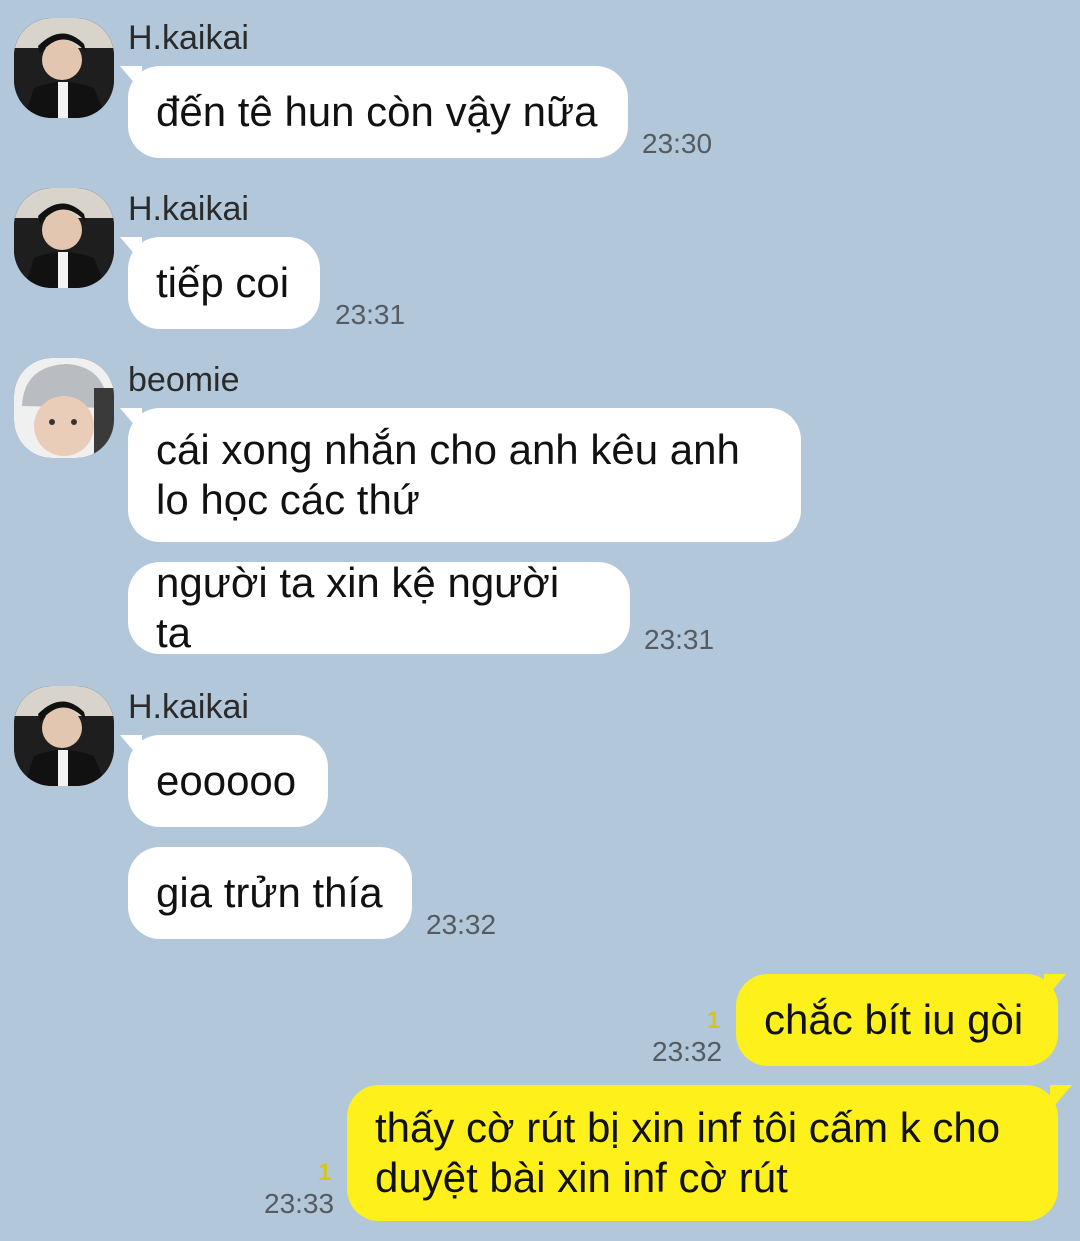 This screenshot has height=1241, width=1080. I want to click on message-bubble: chắc bít iu gòi, so click(901, 1020).